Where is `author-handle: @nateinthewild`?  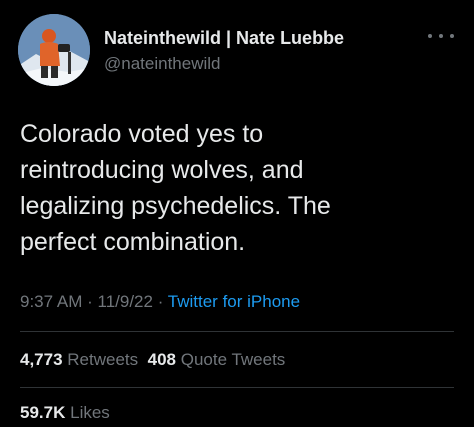 author-handle: @nateinthewild is located at coordinates (162, 64).